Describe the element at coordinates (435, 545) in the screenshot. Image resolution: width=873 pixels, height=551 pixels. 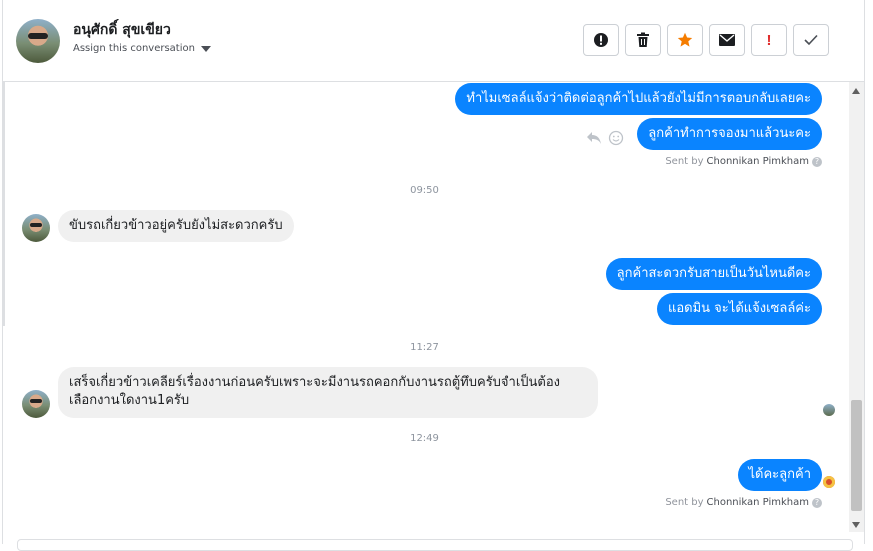
I see `message-composer` at that location.